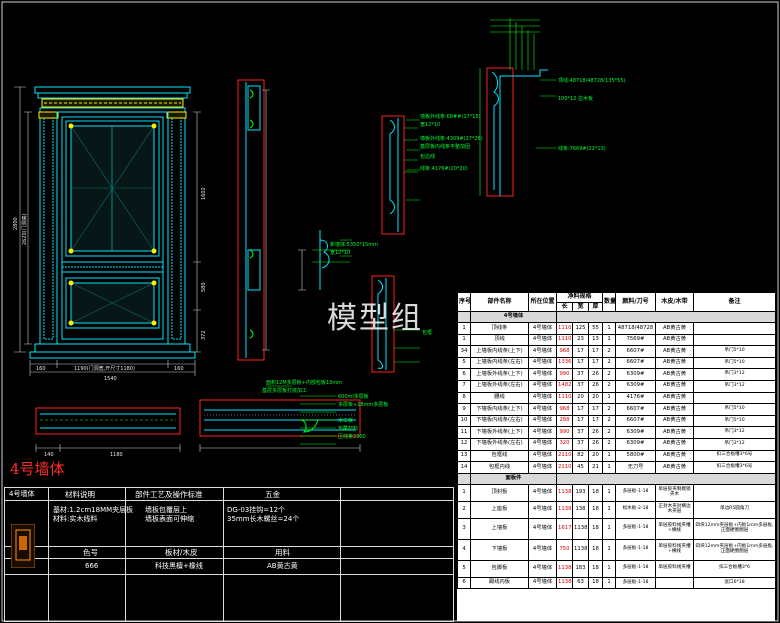  I want to click on panel-cell: 138, so click(580, 509).